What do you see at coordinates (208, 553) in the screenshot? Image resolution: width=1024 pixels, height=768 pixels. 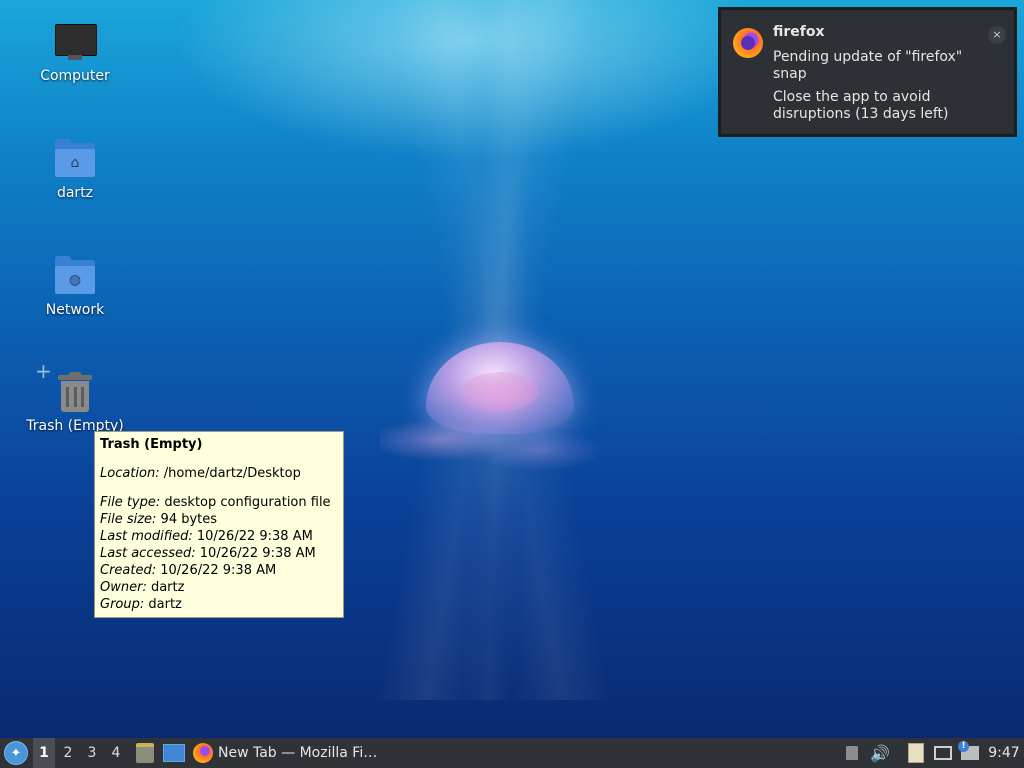 I see `tooltip-last-accessed: Last accessed: 10/26/22 9:38 AM` at bounding box center [208, 553].